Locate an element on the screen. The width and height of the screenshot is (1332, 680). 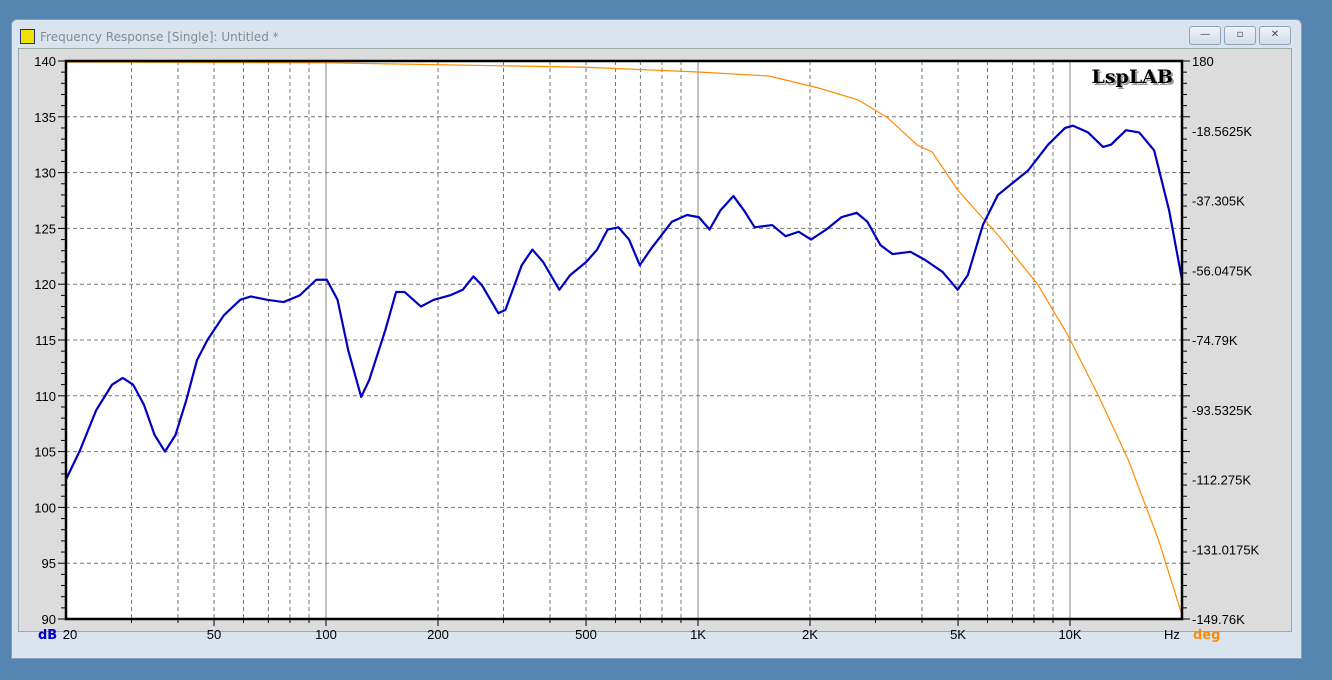
window-title: Frequency Response [Single]: Untitled * is located at coordinates (159, 37).